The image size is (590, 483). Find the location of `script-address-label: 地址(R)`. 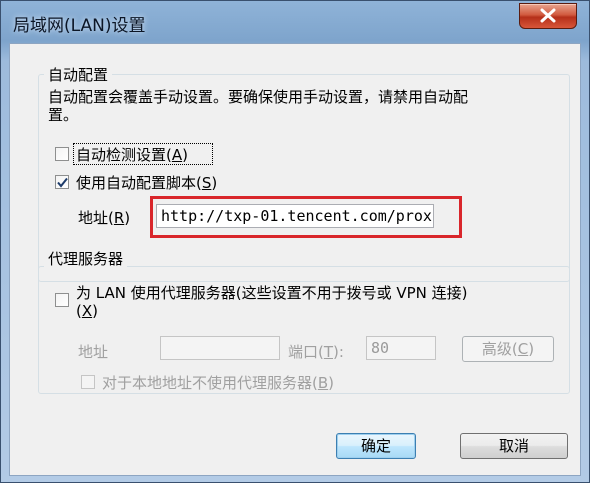

script-address-label: 地址(R) is located at coordinates (104, 218).